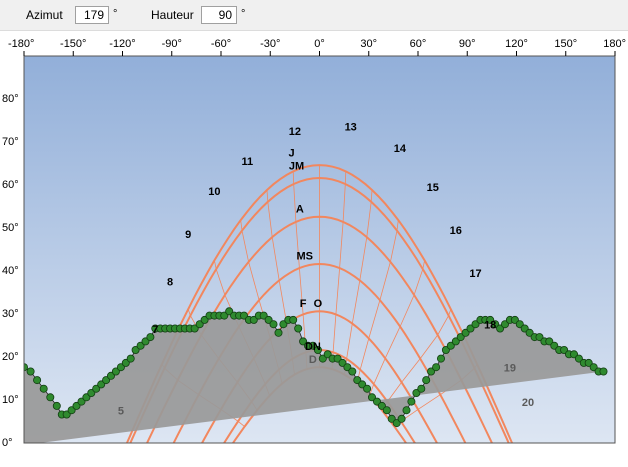  Describe the element at coordinates (400, 149) in the screenshot. I see `hour-label: 14` at that location.